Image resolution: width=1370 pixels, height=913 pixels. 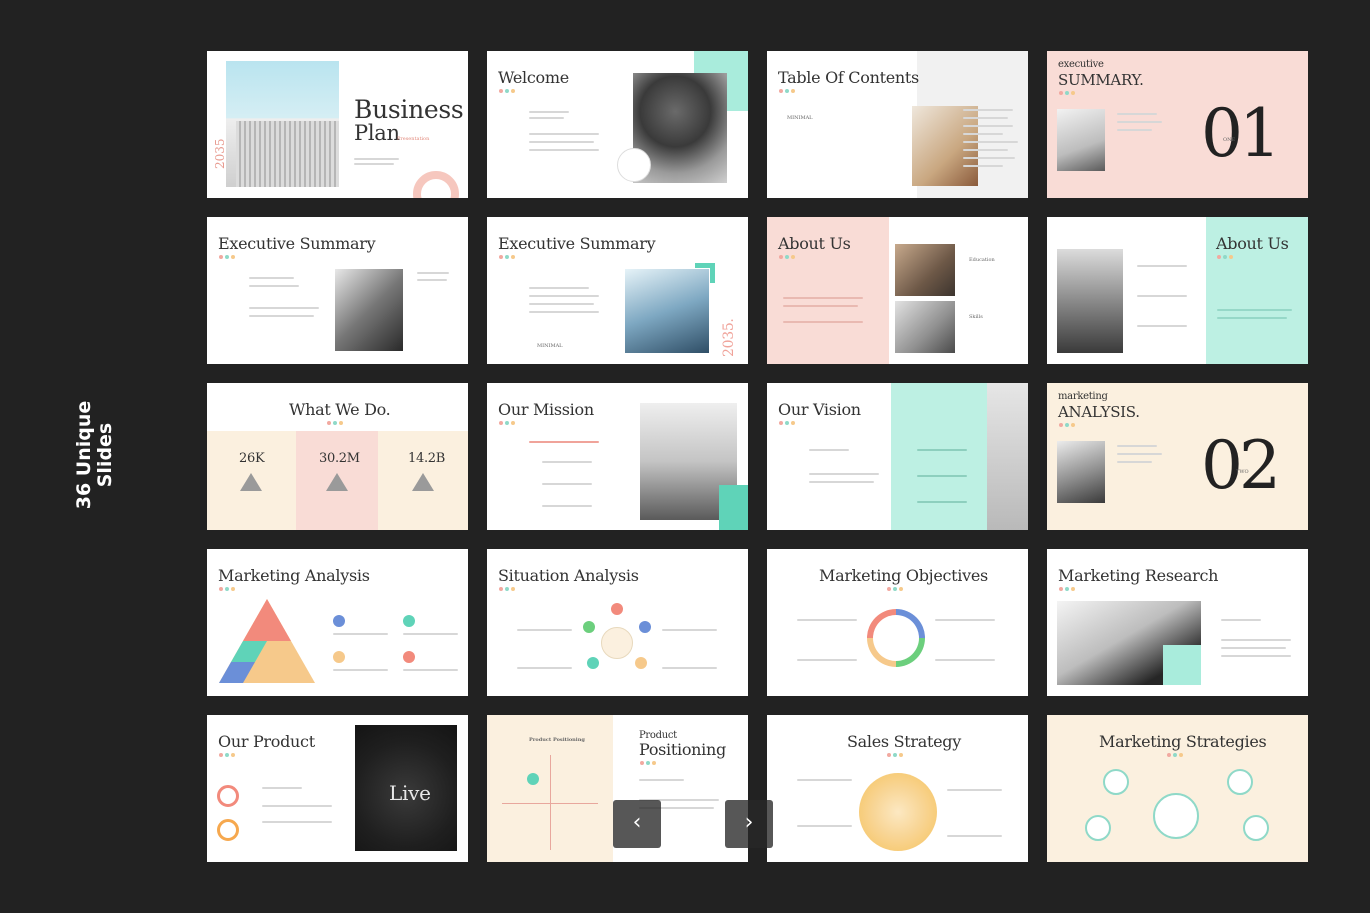 What do you see at coordinates (1177, 622) in the screenshot?
I see `slide-marketing-research: Marketing Research` at bounding box center [1177, 622].